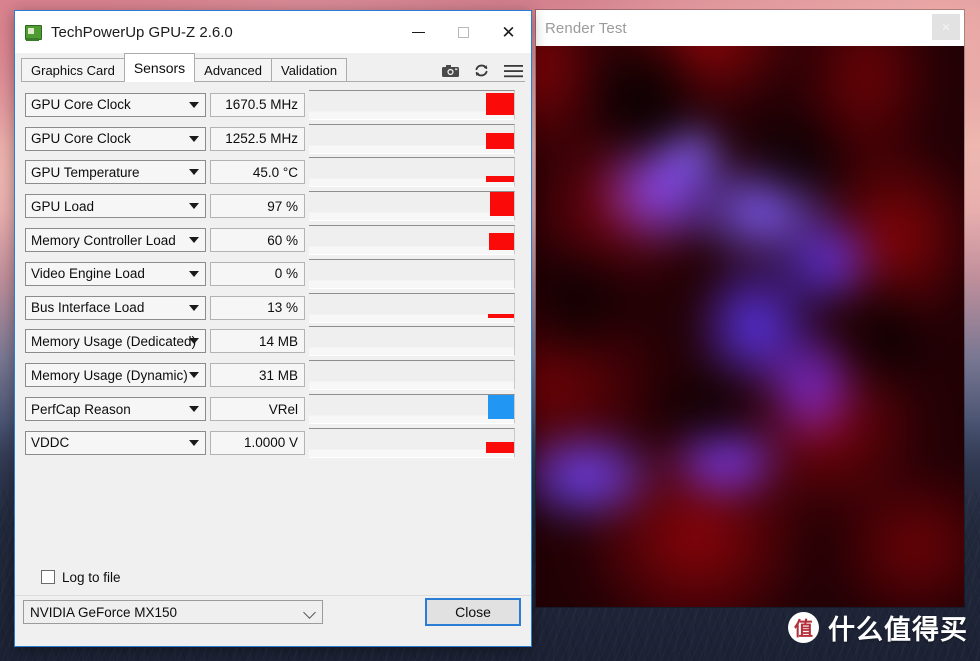 The width and height of the screenshot is (980, 661). What do you see at coordinates (85, 172) in the screenshot?
I see `sensor-name-label: GPU Temperature` at bounding box center [85, 172].